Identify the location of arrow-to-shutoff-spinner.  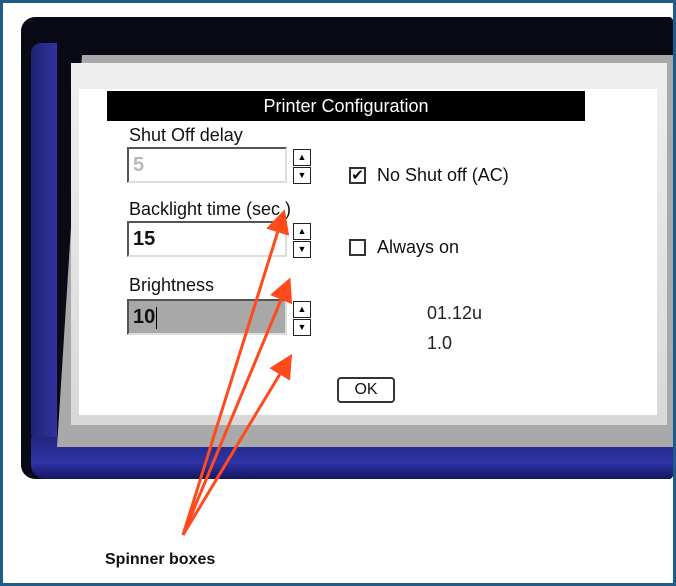
(235, 372).